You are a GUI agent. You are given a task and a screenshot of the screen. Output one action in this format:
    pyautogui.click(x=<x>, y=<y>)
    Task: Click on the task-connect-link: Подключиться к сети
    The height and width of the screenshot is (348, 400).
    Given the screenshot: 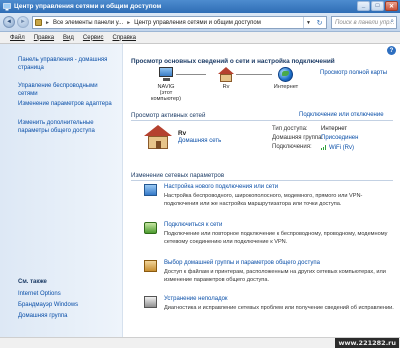 What is the action you would take?
    pyautogui.click(x=193, y=225)
    